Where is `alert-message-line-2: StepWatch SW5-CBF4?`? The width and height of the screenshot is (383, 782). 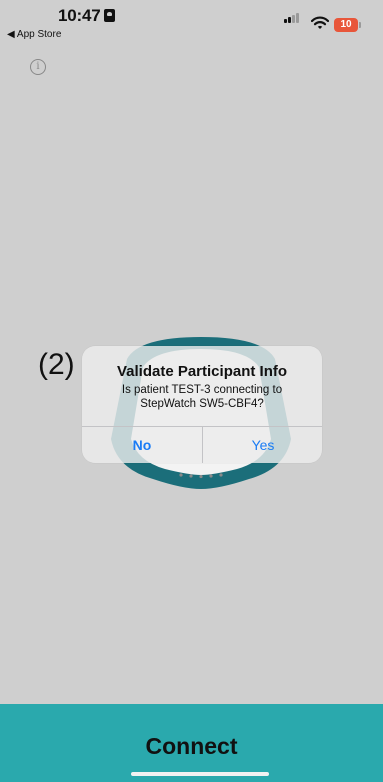 alert-message-line-2: StepWatch SW5-CBF4? is located at coordinates (202, 404).